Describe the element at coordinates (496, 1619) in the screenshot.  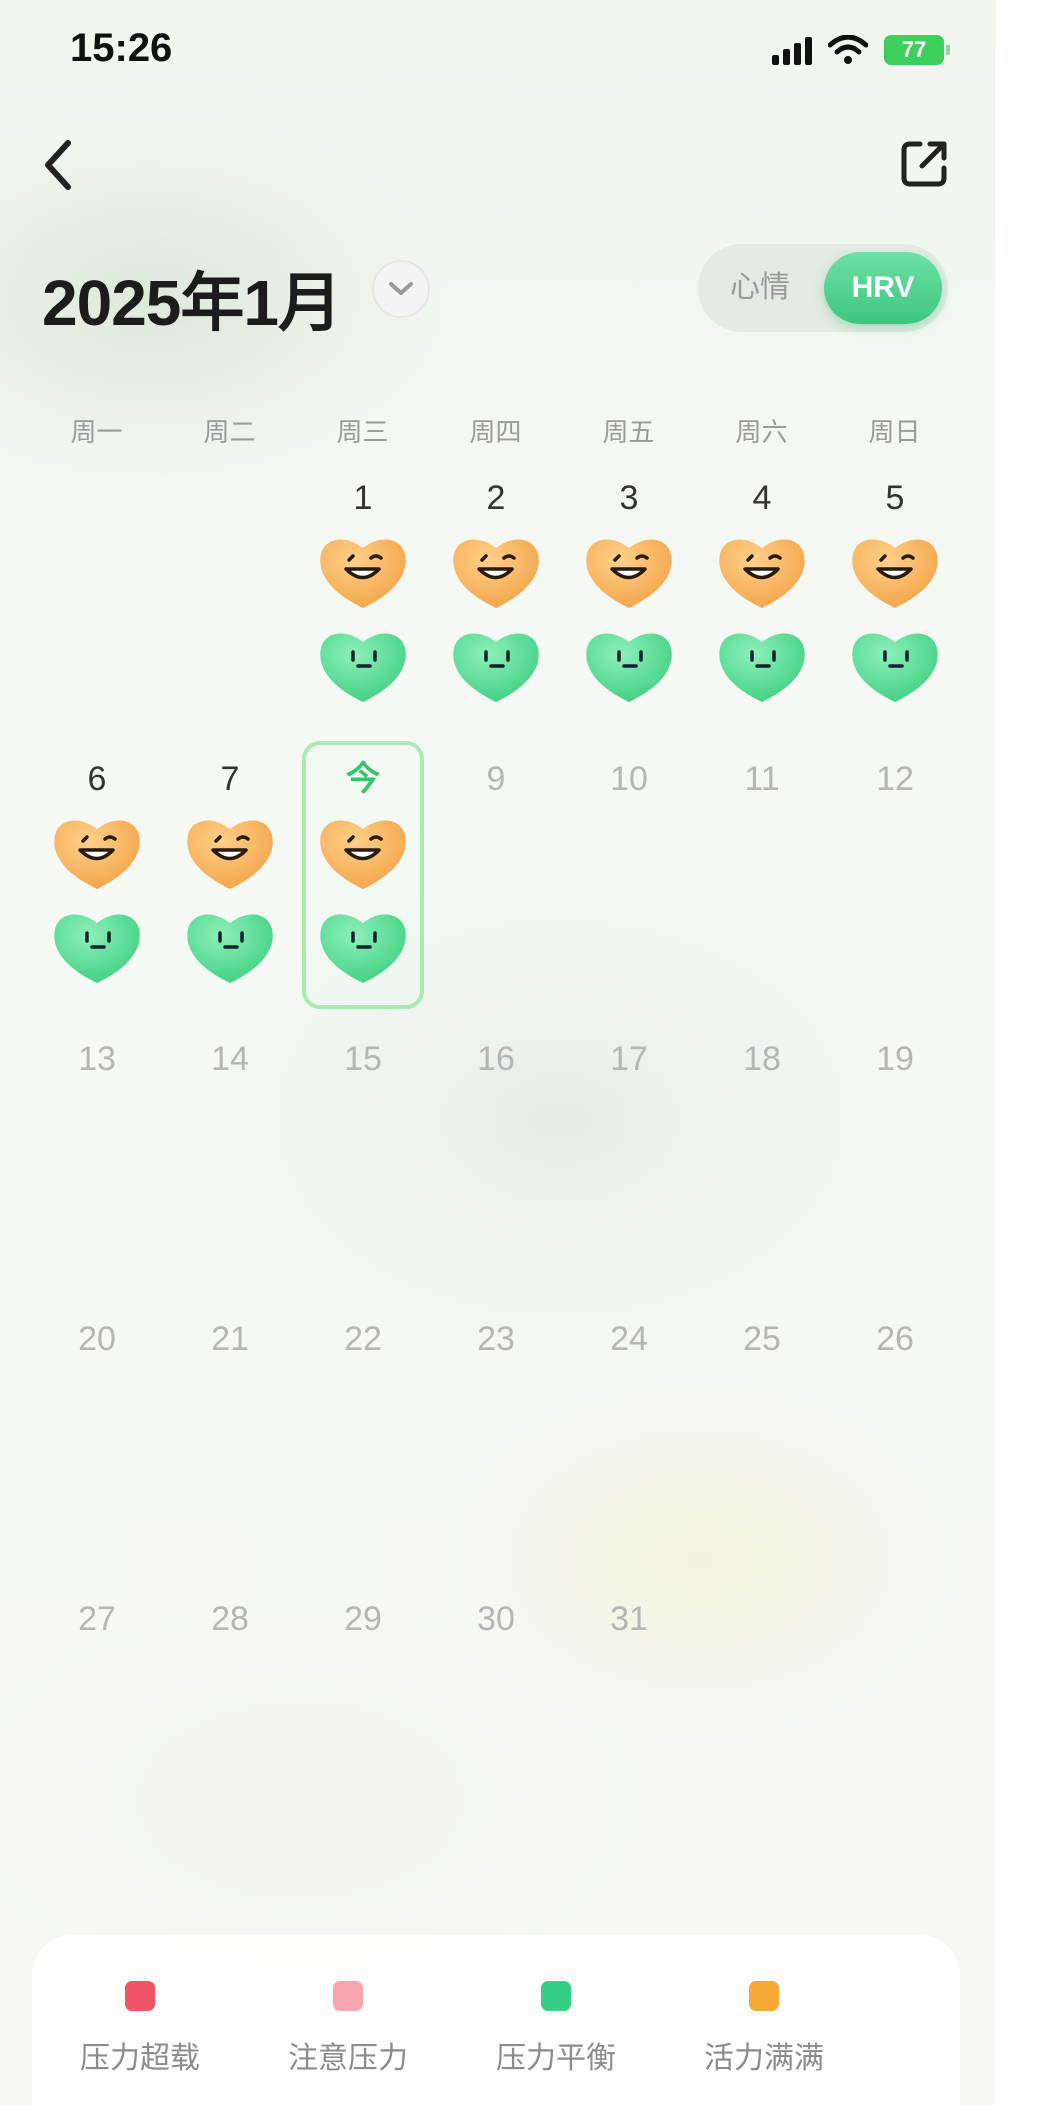
I see `day-number: 30` at that location.